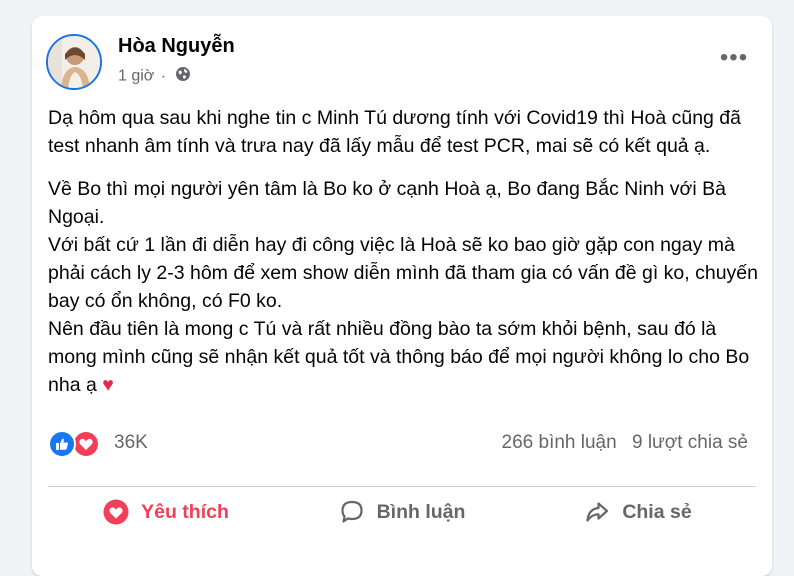 This screenshot has height=576, width=794. Describe the element at coordinates (402, 486) in the screenshot. I see `divider` at that location.